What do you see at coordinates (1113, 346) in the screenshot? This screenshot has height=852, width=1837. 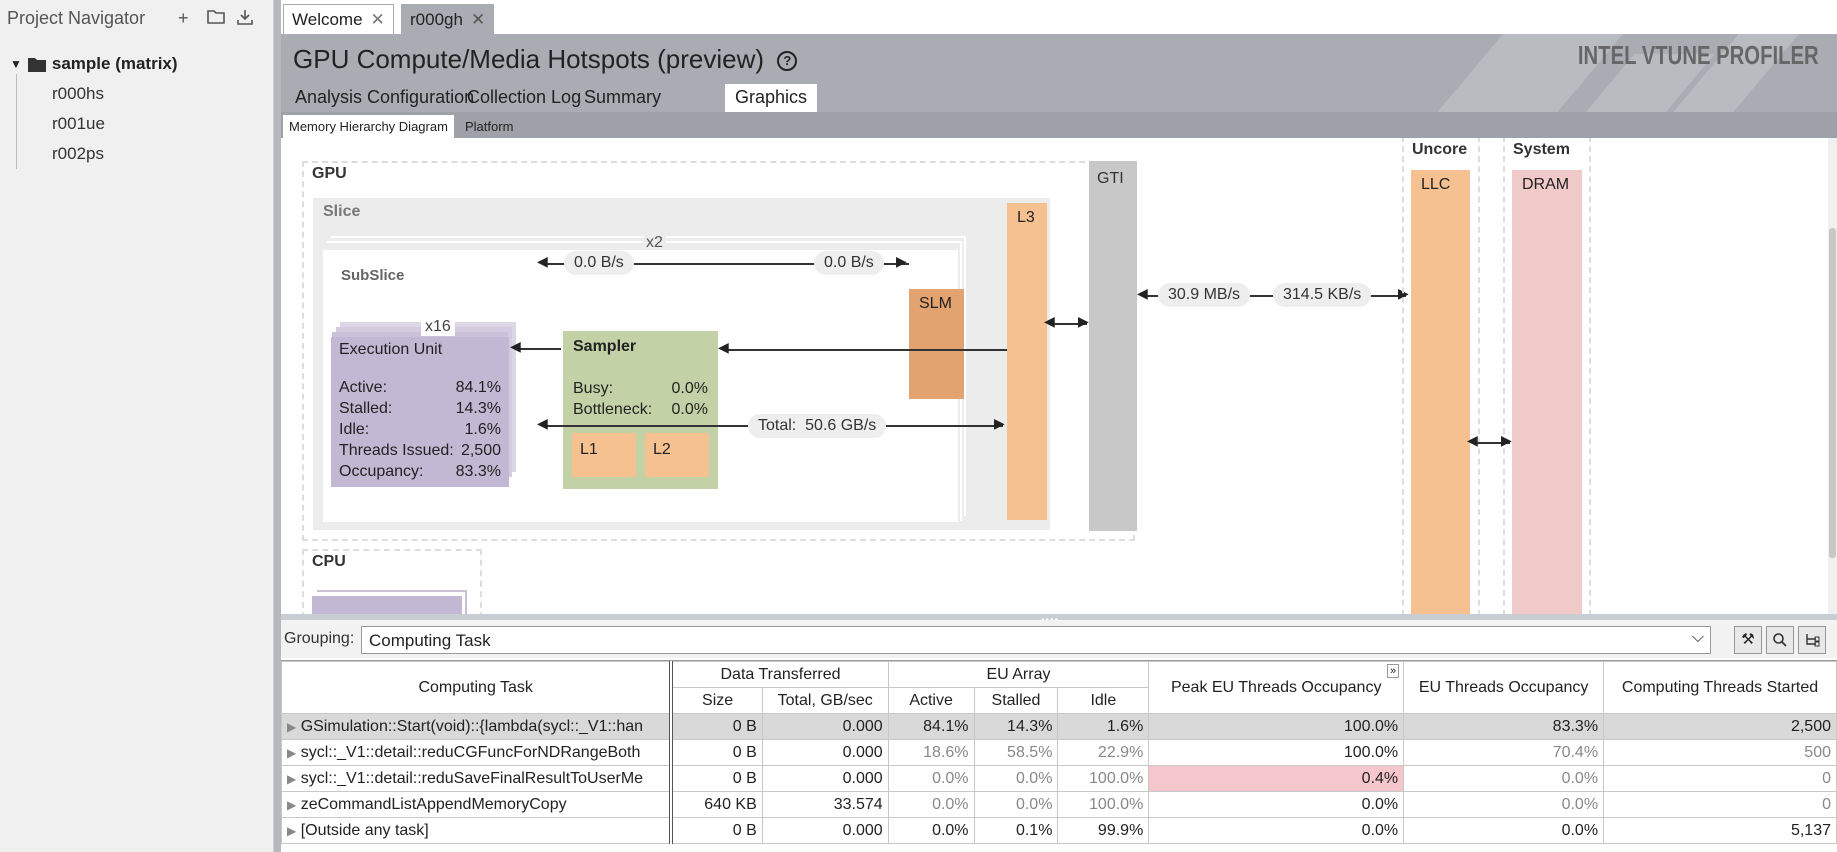 I see `gti-bar` at bounding box center [1113, 346].